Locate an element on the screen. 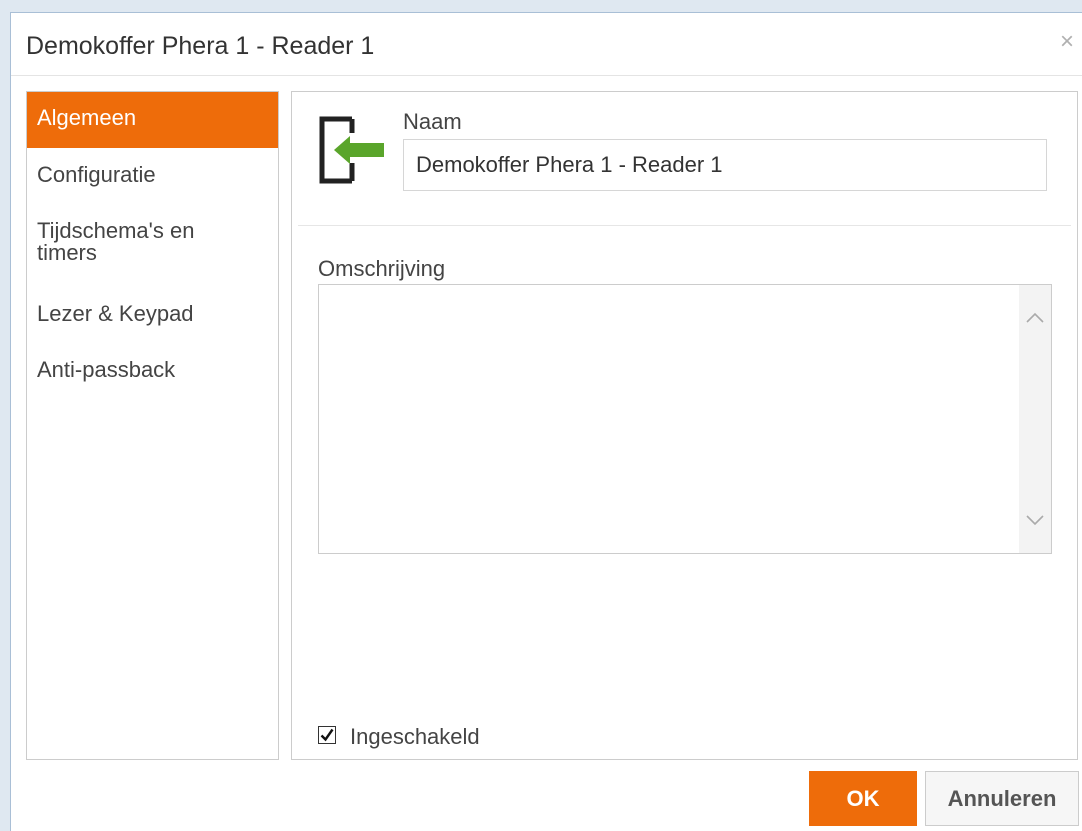  checkmark-icon is located at coordinates (327, 735).